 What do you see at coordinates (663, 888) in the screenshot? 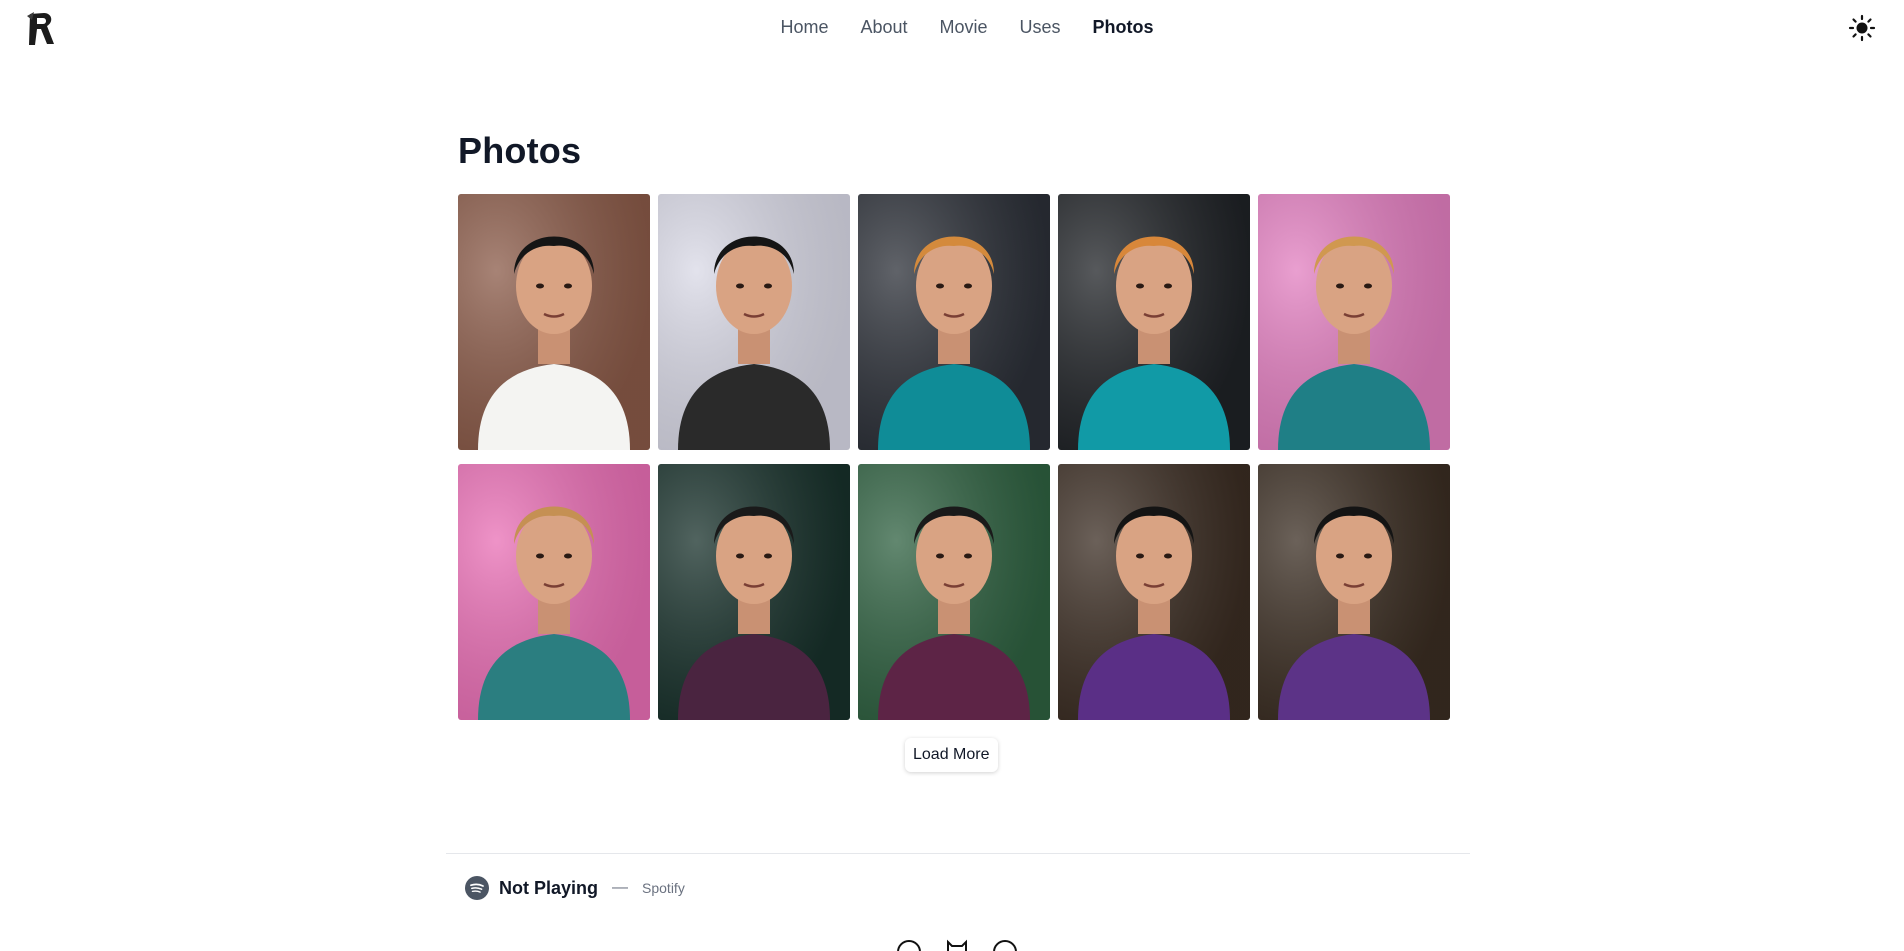
I see `now-playing-source: Spotify` at bounding box center [663, 888].